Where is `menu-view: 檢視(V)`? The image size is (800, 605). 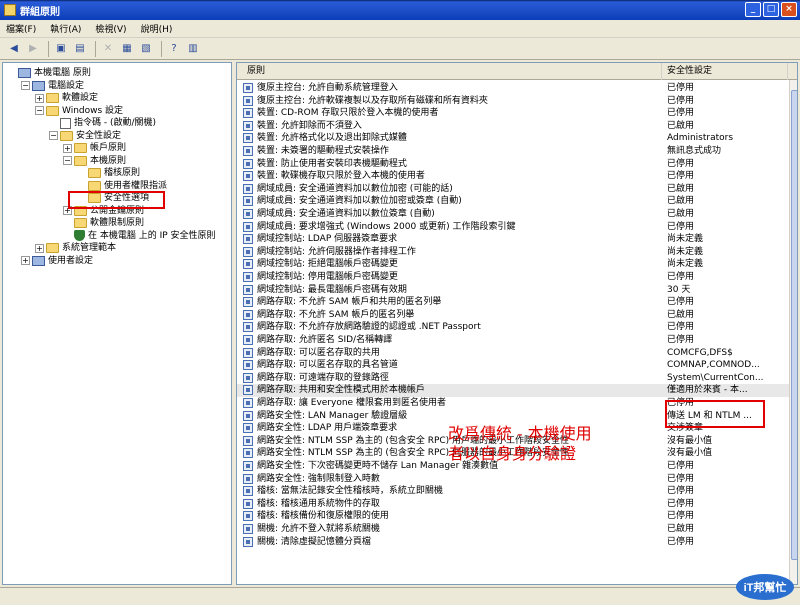
menu-view: 檢視(V) is located at coordinates (110, 28).